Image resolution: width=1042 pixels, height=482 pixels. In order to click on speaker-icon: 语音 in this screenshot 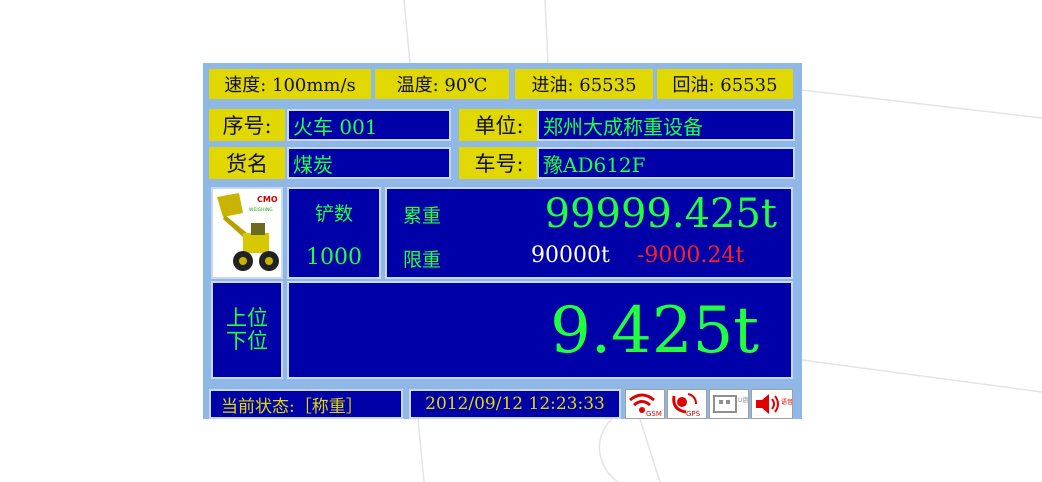, I will do `click(774, 404)`.